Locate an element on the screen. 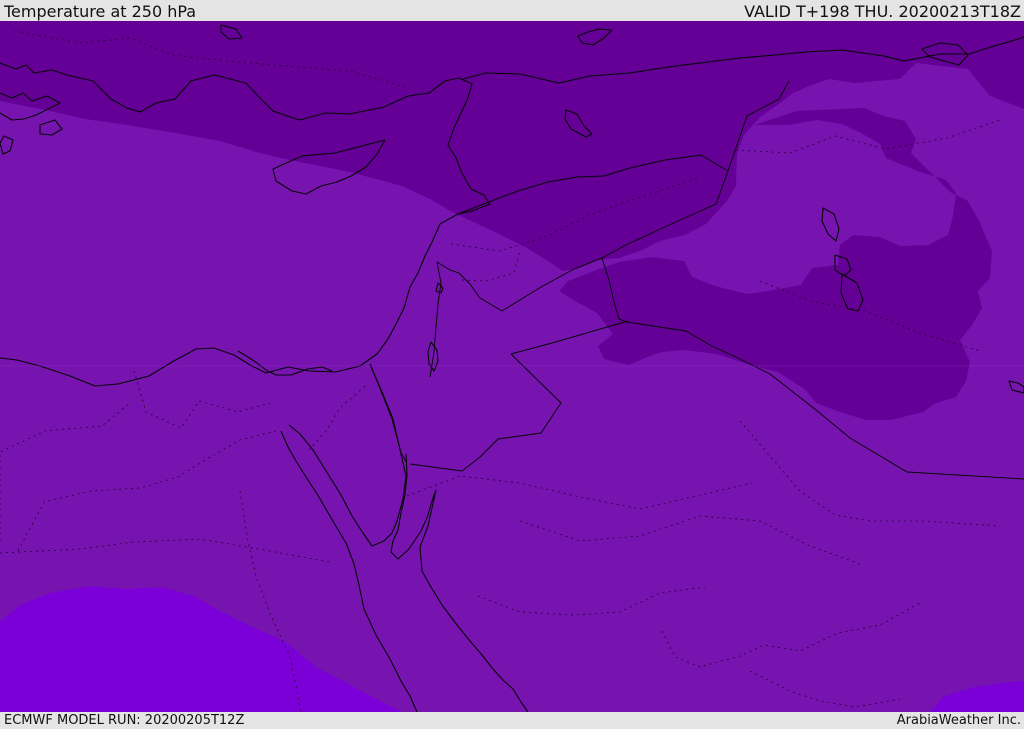 The height and width of the screenshot is (729, 1024). data-credit: ArabiaWeather Inc. is located at coordinates (958, 720).